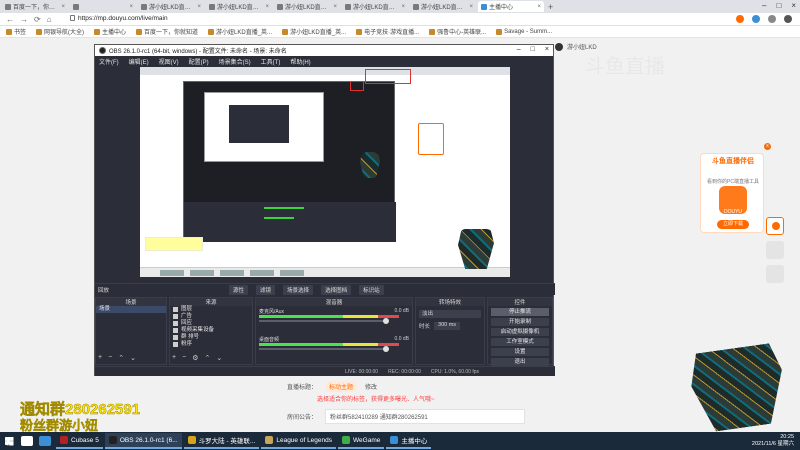  Describe the element at coordinates (271, 61) in the screenshot. I see `menu-tools: 工具(T)` at that location.